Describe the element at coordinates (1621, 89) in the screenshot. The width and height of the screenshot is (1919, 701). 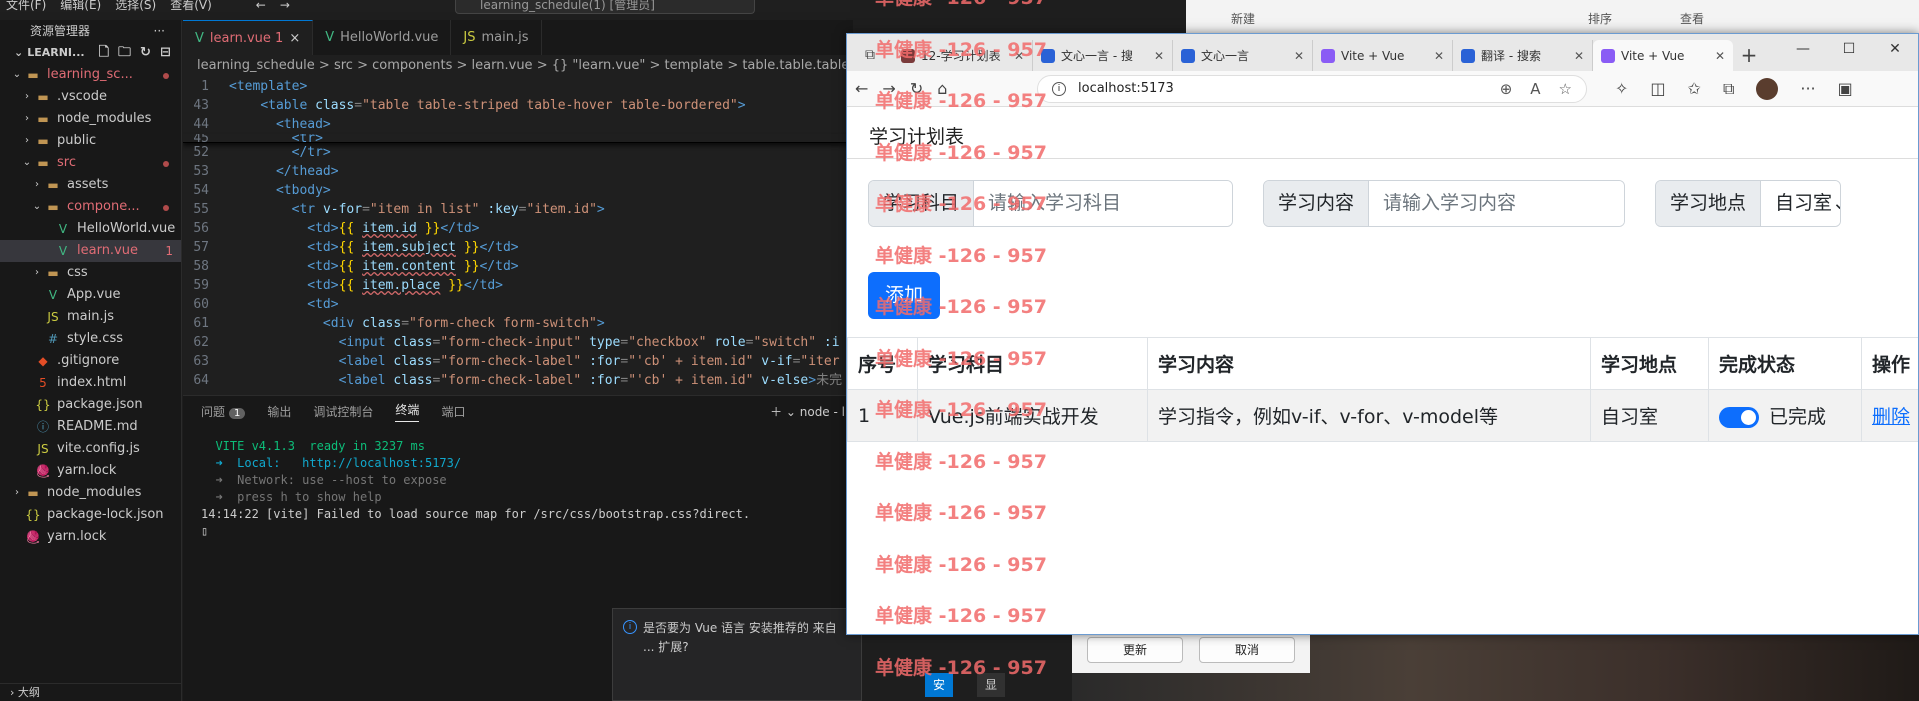
I see `extensions-icon: ✧` at that location.